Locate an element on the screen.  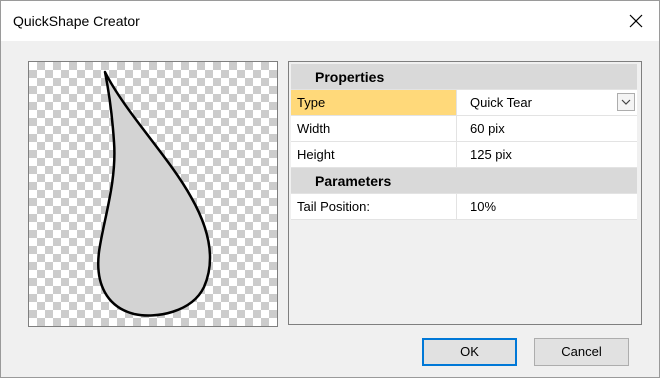
chevron-down-icon is located at coordinates (626, 102).